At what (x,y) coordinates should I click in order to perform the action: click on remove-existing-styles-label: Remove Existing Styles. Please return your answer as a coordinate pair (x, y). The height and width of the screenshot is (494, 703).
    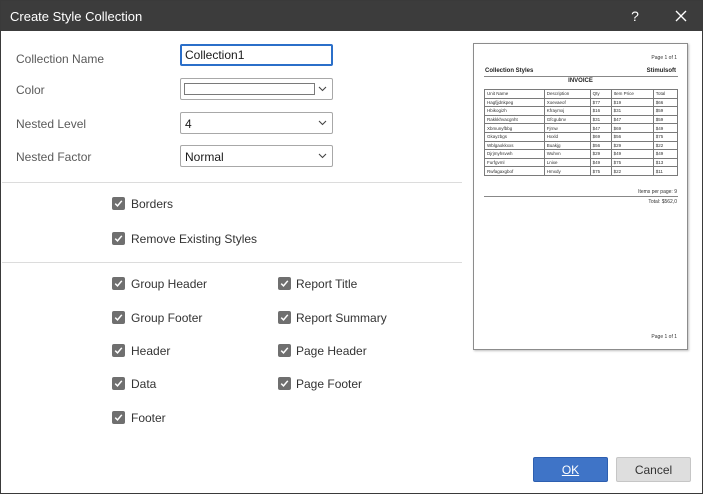
    Looking at the image, I should click on (194, 239).